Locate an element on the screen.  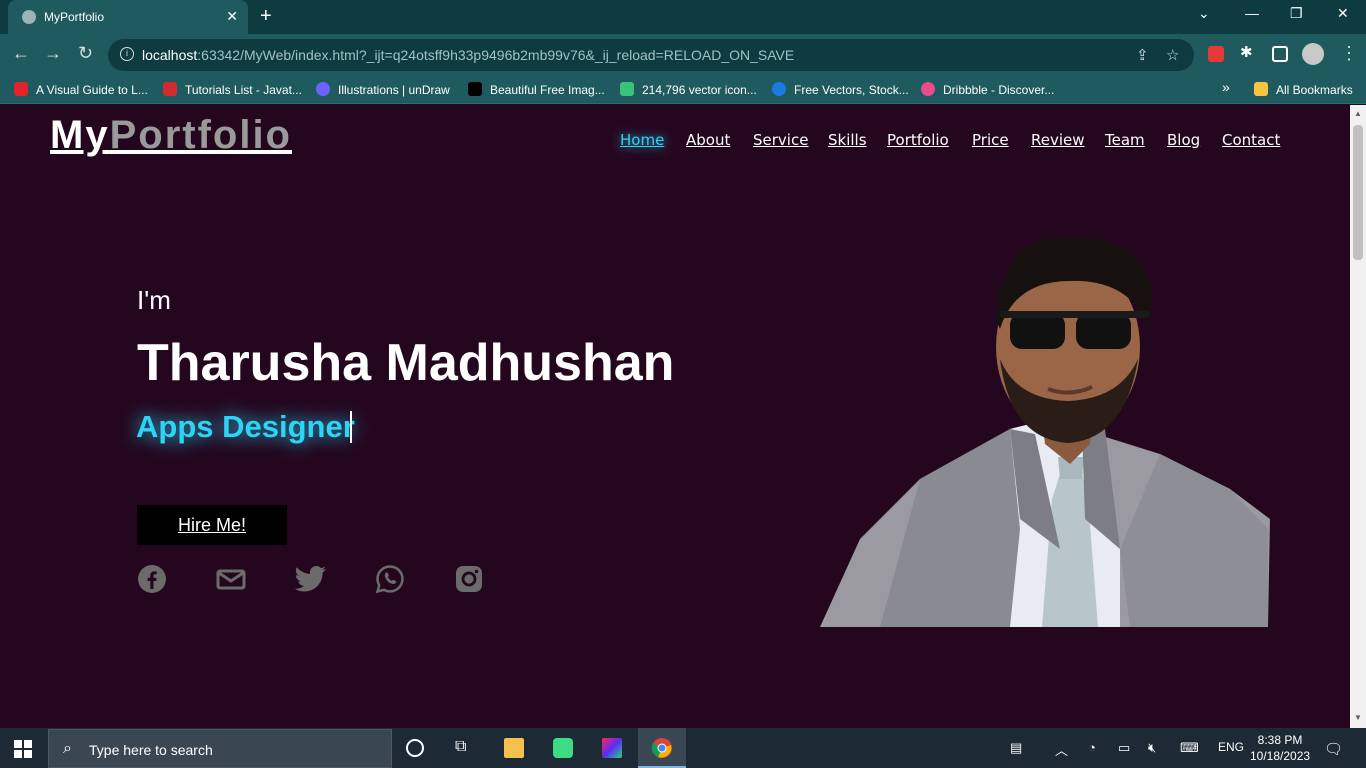
cortana-icon is located at coordinates (415, 748).